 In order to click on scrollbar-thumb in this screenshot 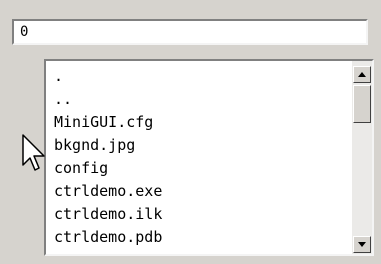, I will do `click(362, 104)`.